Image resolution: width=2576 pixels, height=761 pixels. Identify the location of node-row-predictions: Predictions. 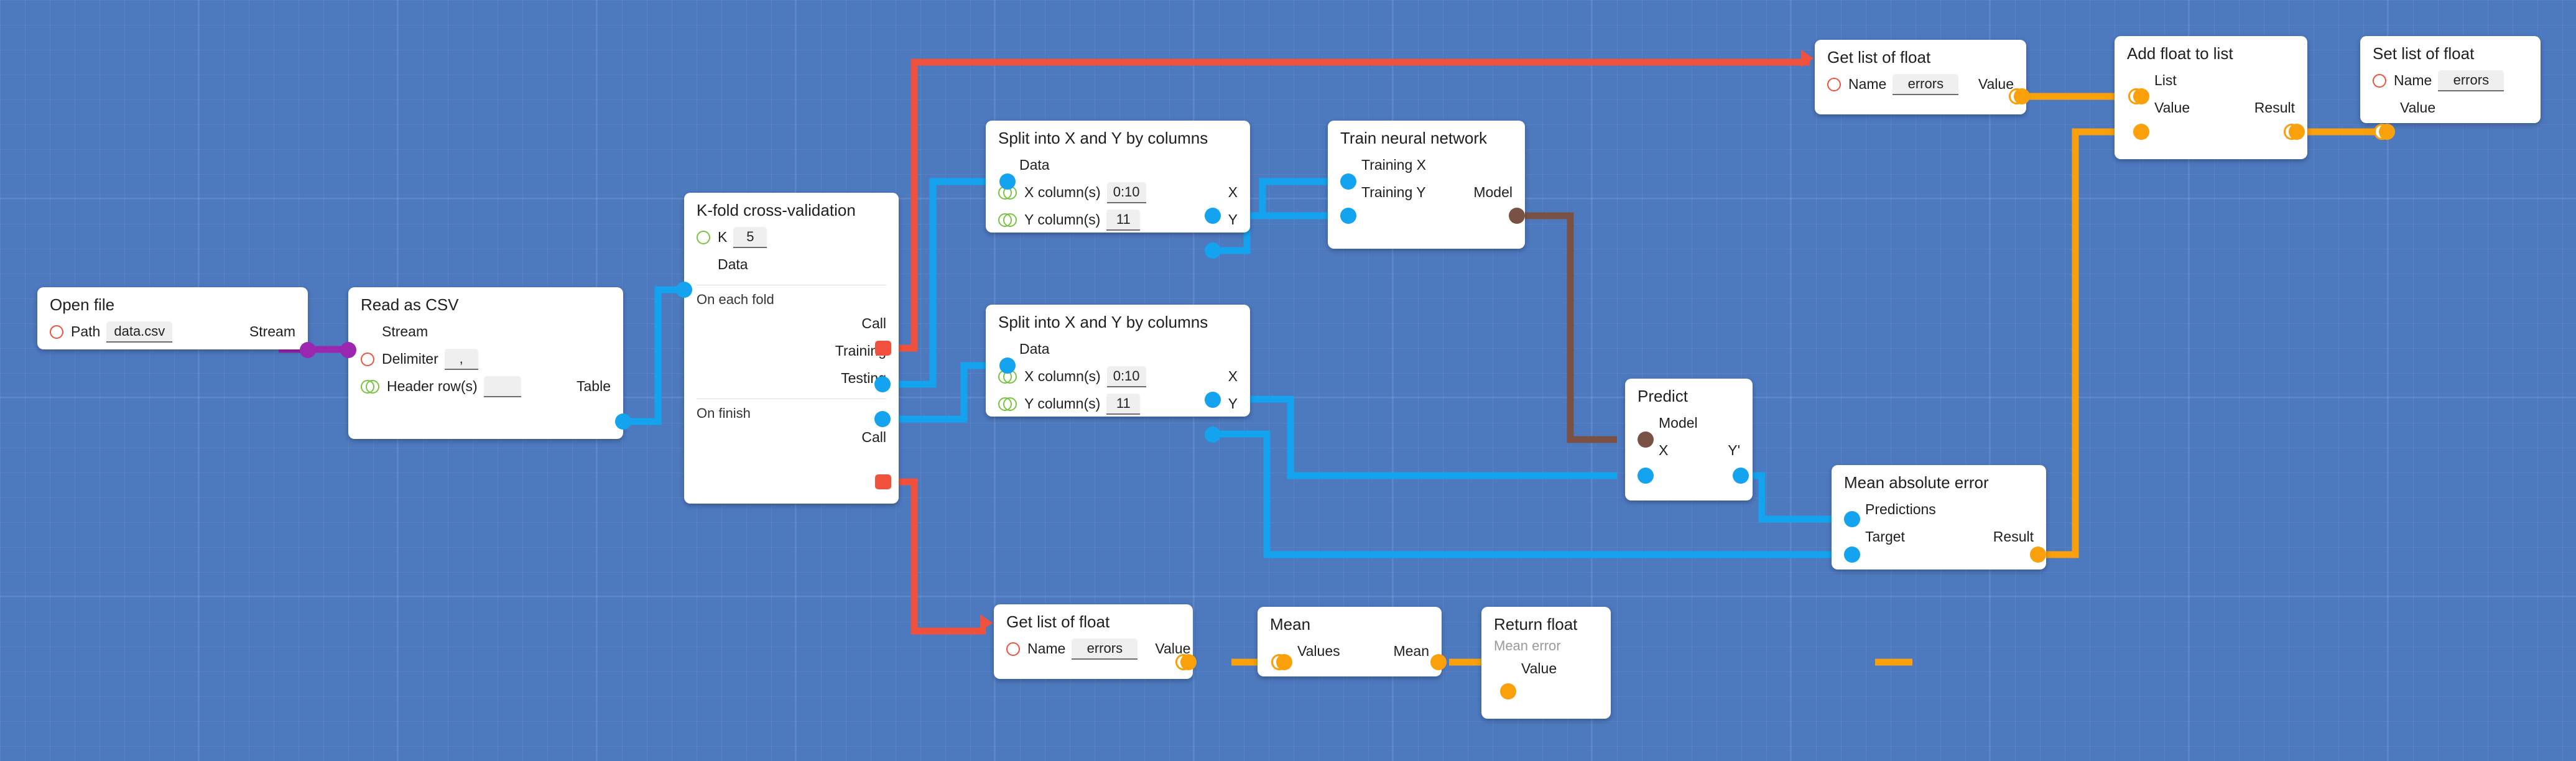
(1939, 509).